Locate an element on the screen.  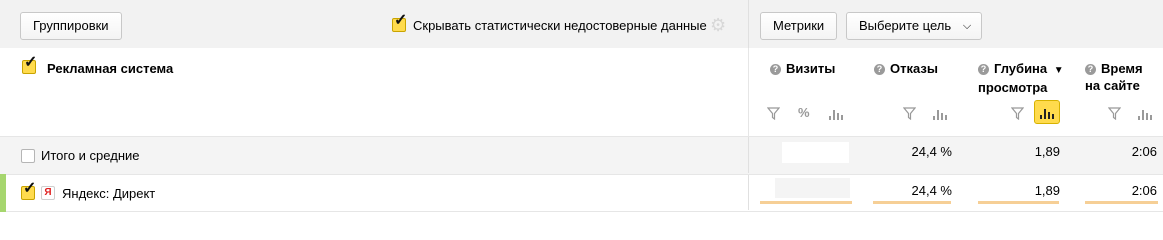
column-label-line2: просмотра is located at coordinates (1013, 87).